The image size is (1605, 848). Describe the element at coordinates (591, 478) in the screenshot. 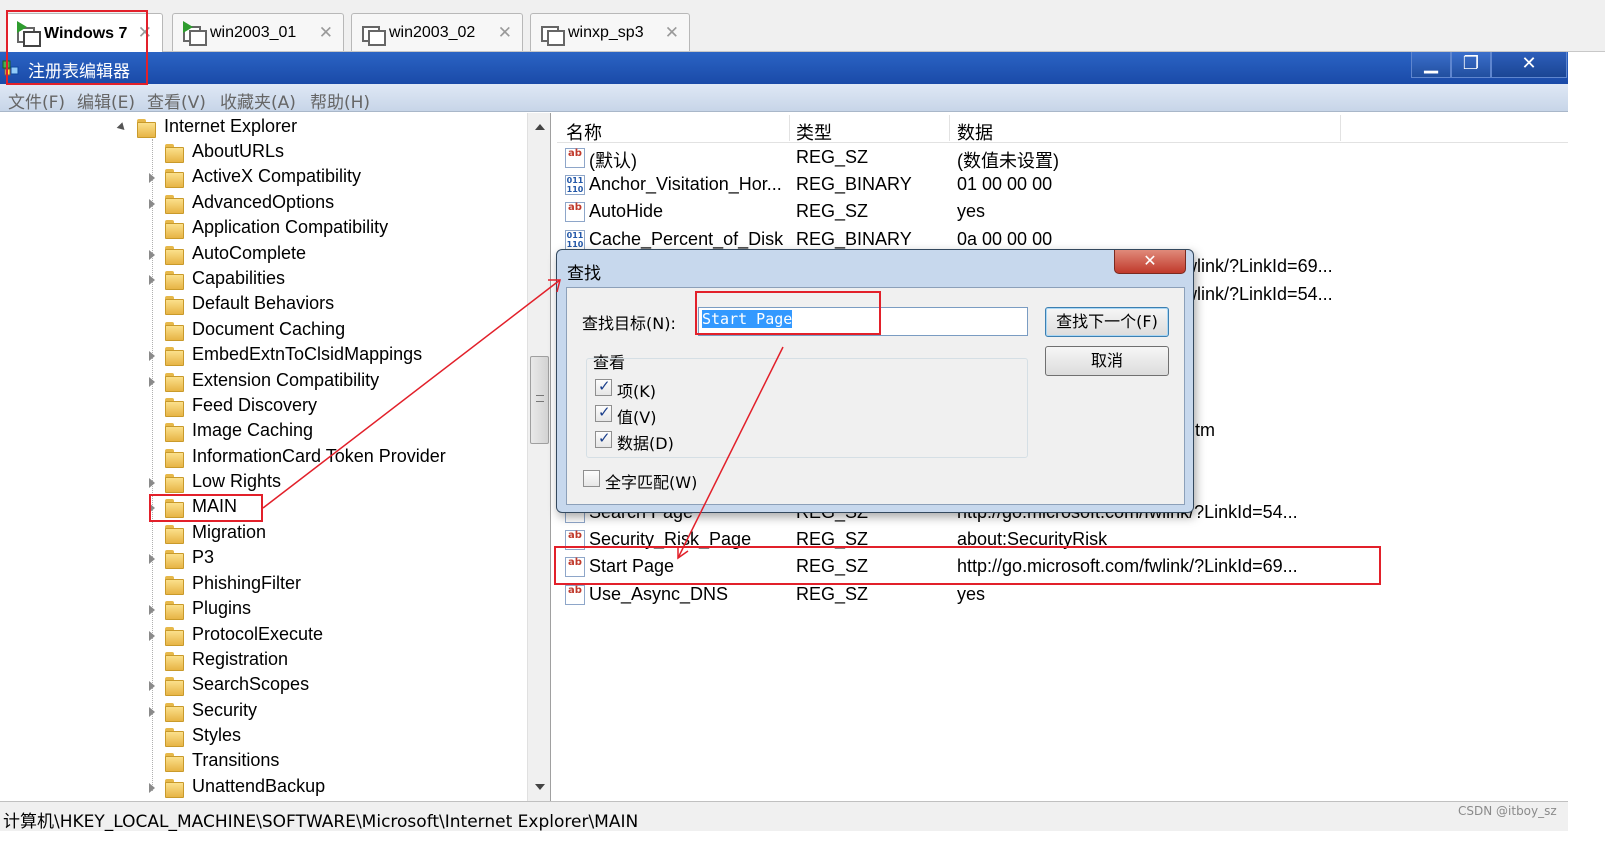

I see `checkbox-whole-match` at that location.